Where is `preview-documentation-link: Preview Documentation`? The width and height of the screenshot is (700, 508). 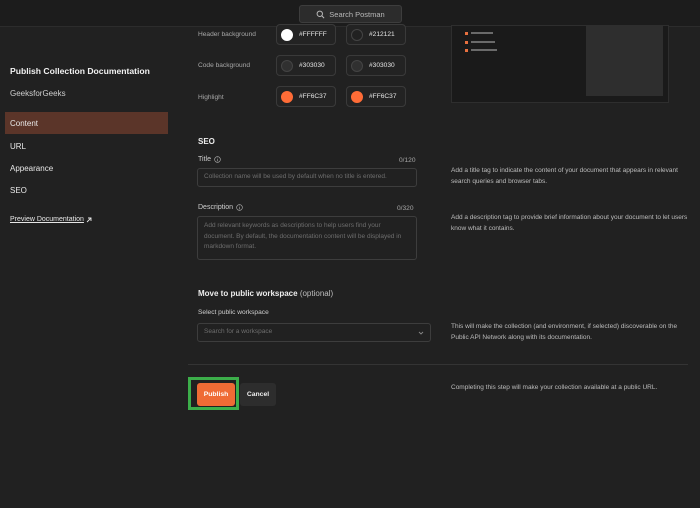 preview-documentation-link: Preview Documentation is located at coordinates (51, 219).